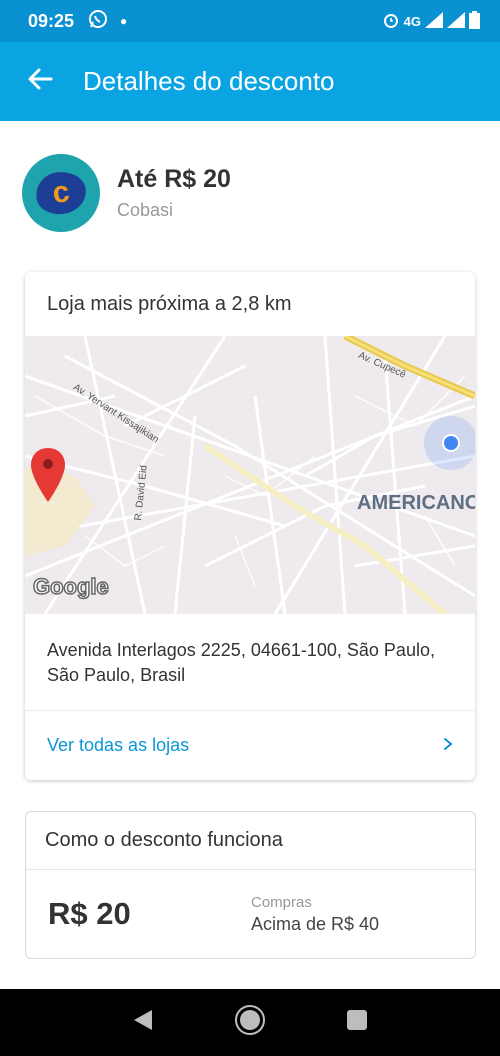 This screenshot has width=500, height=1056. What do you see at coordinates (416, 503) in the screenshot?
I see `map-area-label: AMERICANO` at bounding box center [416, 503].